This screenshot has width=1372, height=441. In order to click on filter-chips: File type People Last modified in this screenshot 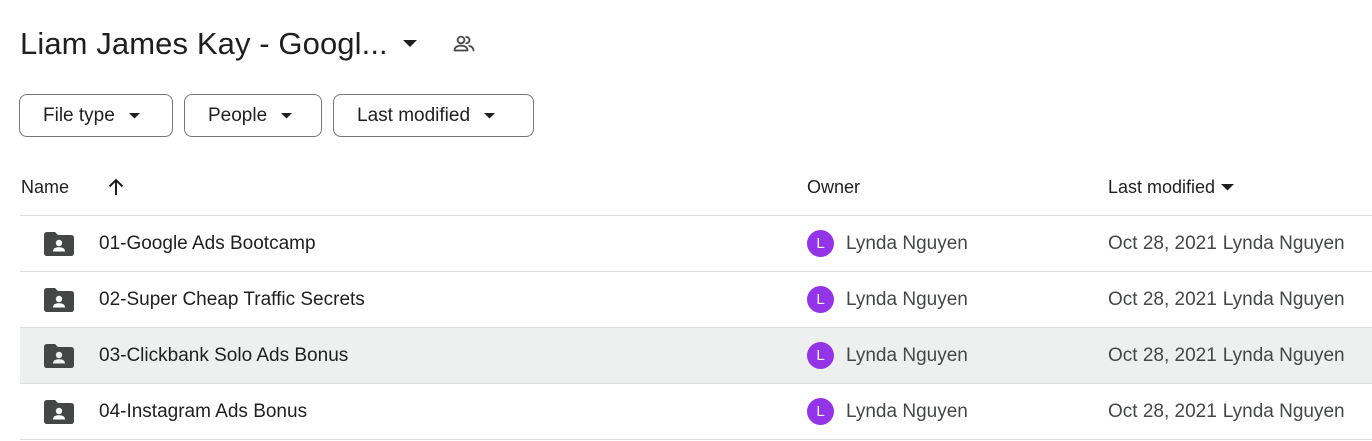, I will do `click(276, 116)`.